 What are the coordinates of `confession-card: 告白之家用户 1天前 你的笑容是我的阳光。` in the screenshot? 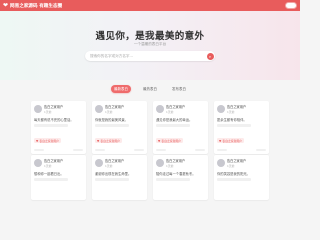 It's located at (241, 177).